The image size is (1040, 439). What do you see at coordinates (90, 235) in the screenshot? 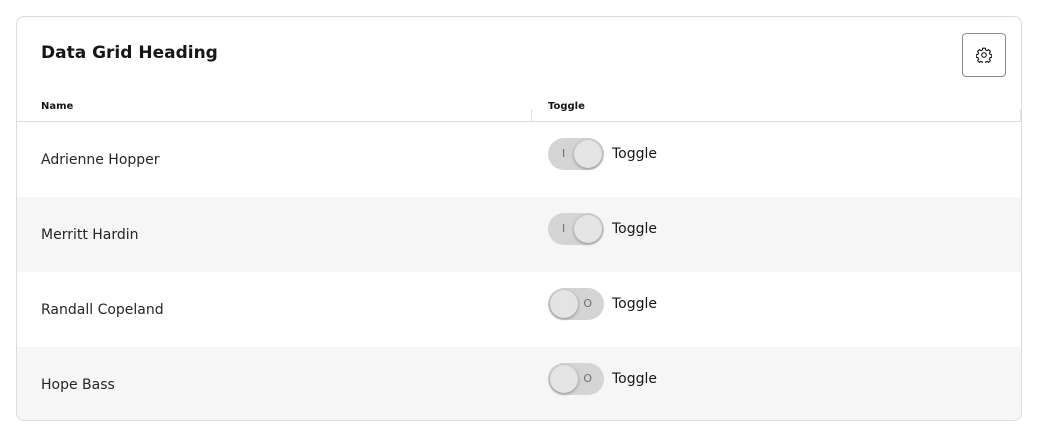
I see `cell-name: Merritt Hardin` at bounding box center [90, 235].